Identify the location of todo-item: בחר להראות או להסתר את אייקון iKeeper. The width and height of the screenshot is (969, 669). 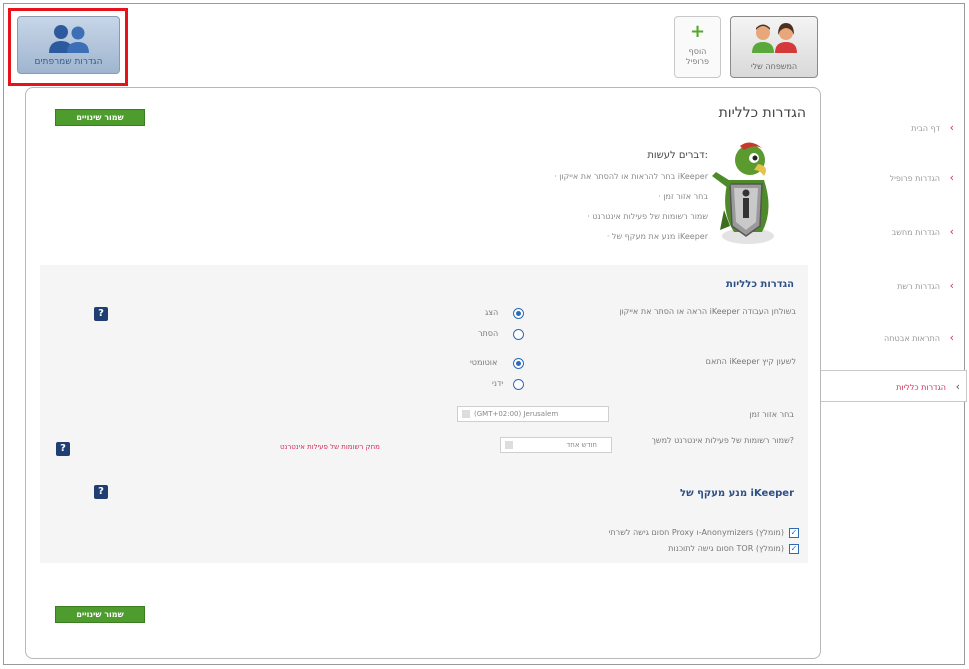
(631, 180).